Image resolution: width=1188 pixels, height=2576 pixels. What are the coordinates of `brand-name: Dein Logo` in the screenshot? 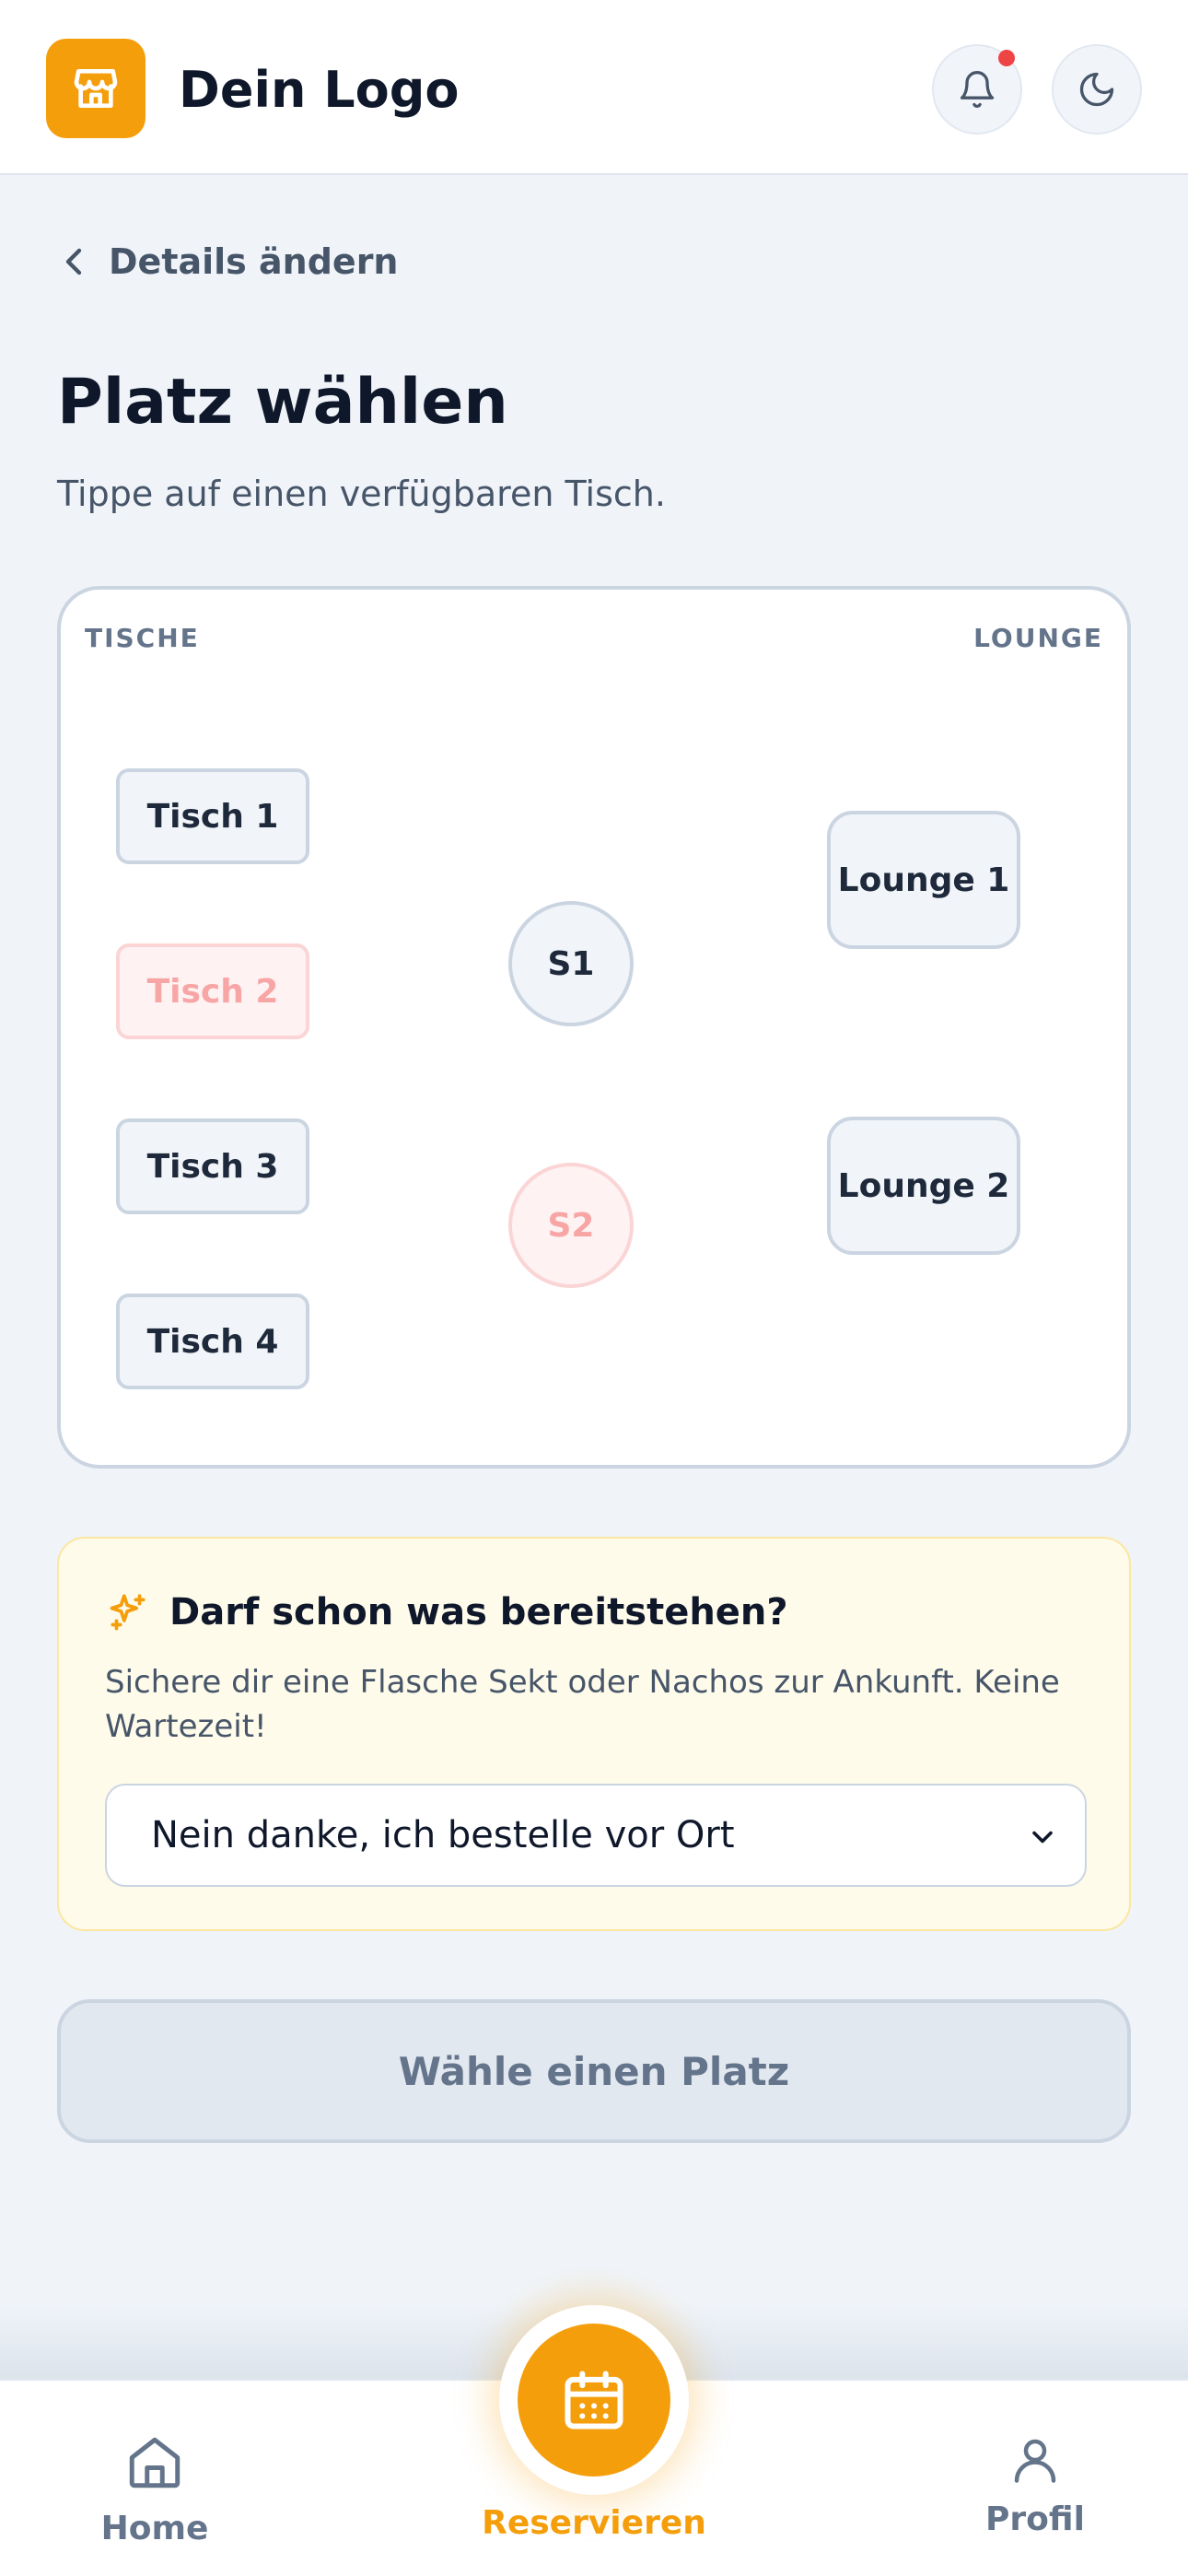 It's located at (319, 90).